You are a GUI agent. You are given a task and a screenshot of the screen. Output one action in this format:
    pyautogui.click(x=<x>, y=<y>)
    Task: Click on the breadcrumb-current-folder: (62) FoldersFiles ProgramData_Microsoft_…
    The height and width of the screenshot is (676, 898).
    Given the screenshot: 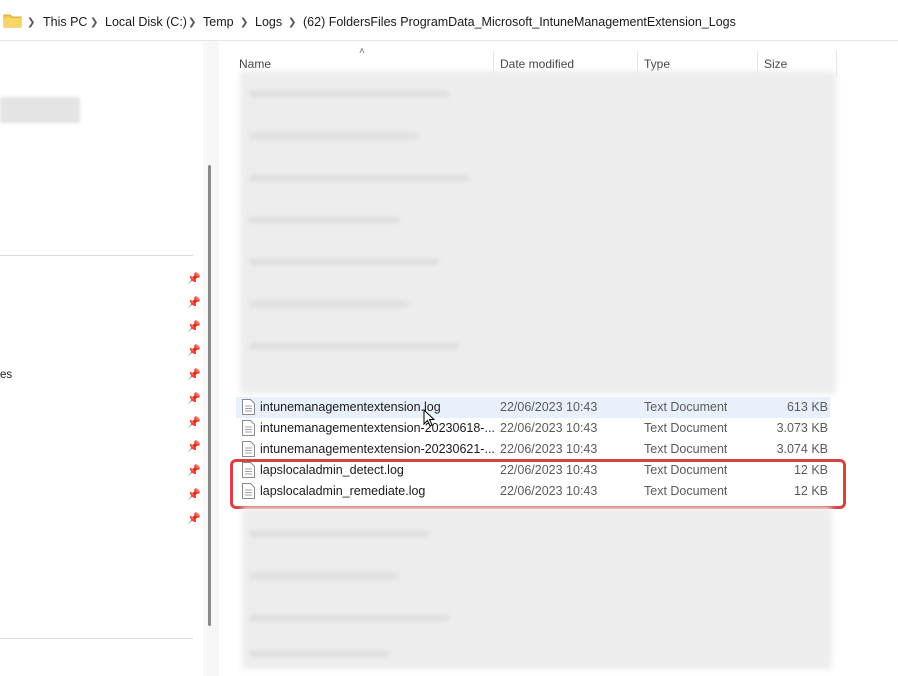 What is the action you would take?
    pyautogui.click(x=519, y=22)
    